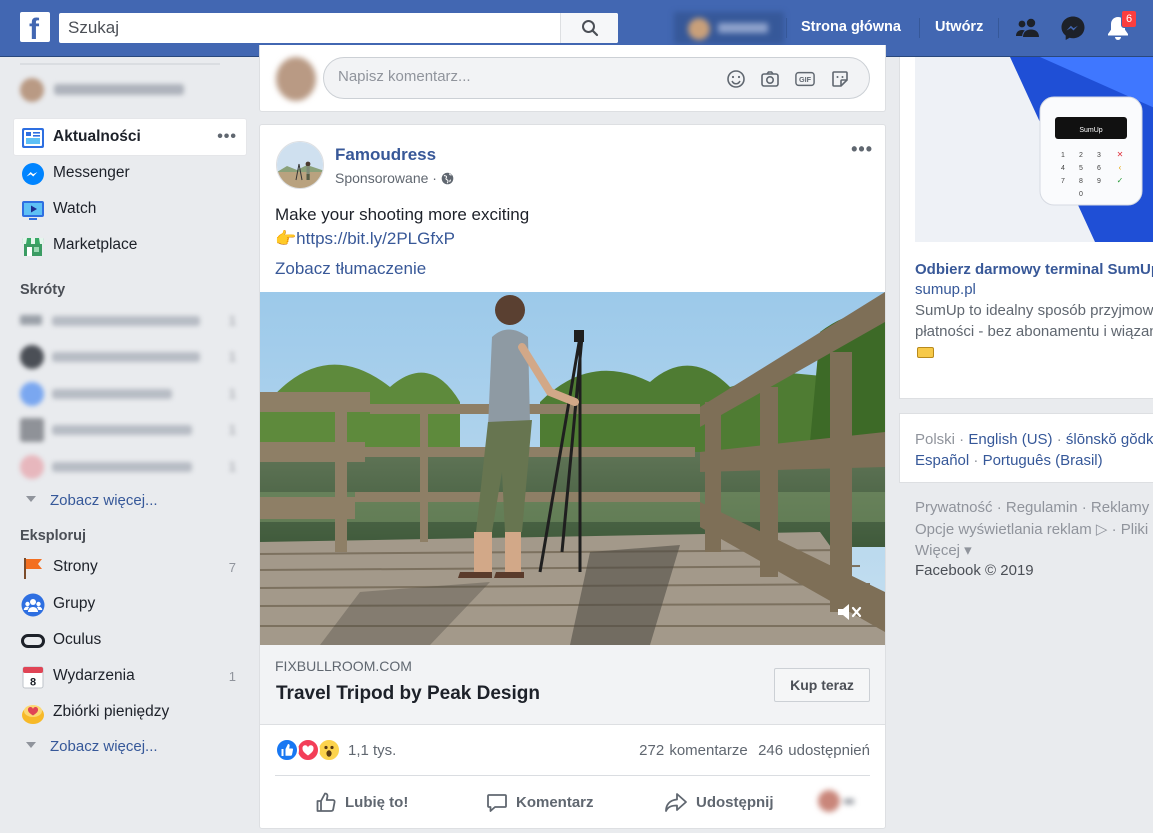  I want to click on ad-domain: sumup.pl, so click(945, 289).